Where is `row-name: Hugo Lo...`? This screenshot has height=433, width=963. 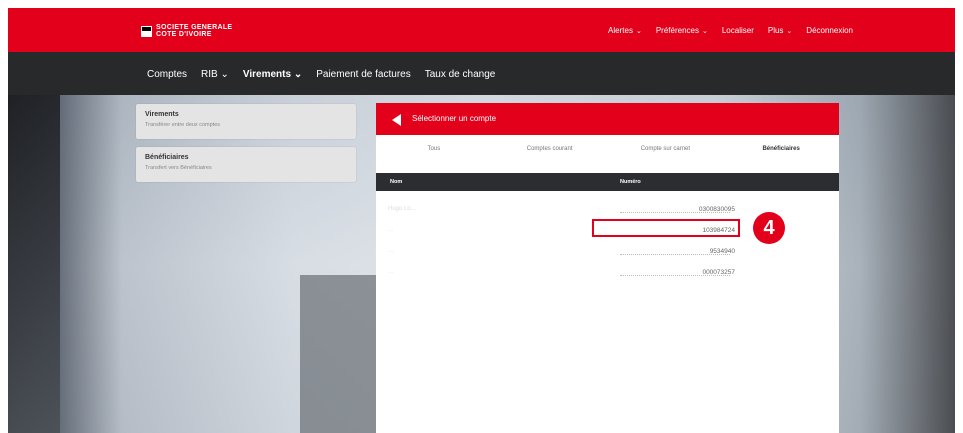 row-name: Hugo Lo... is located at coordinates (402, 209).